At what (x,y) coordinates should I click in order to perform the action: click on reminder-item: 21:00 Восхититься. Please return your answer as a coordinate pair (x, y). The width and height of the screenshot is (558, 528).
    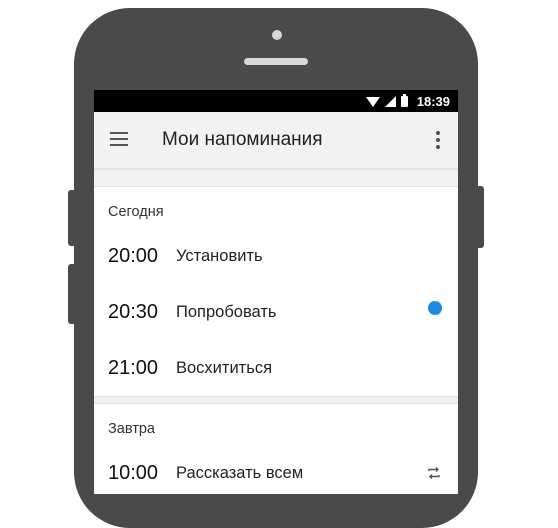
    Looking at the image, I should click on (276, 368).